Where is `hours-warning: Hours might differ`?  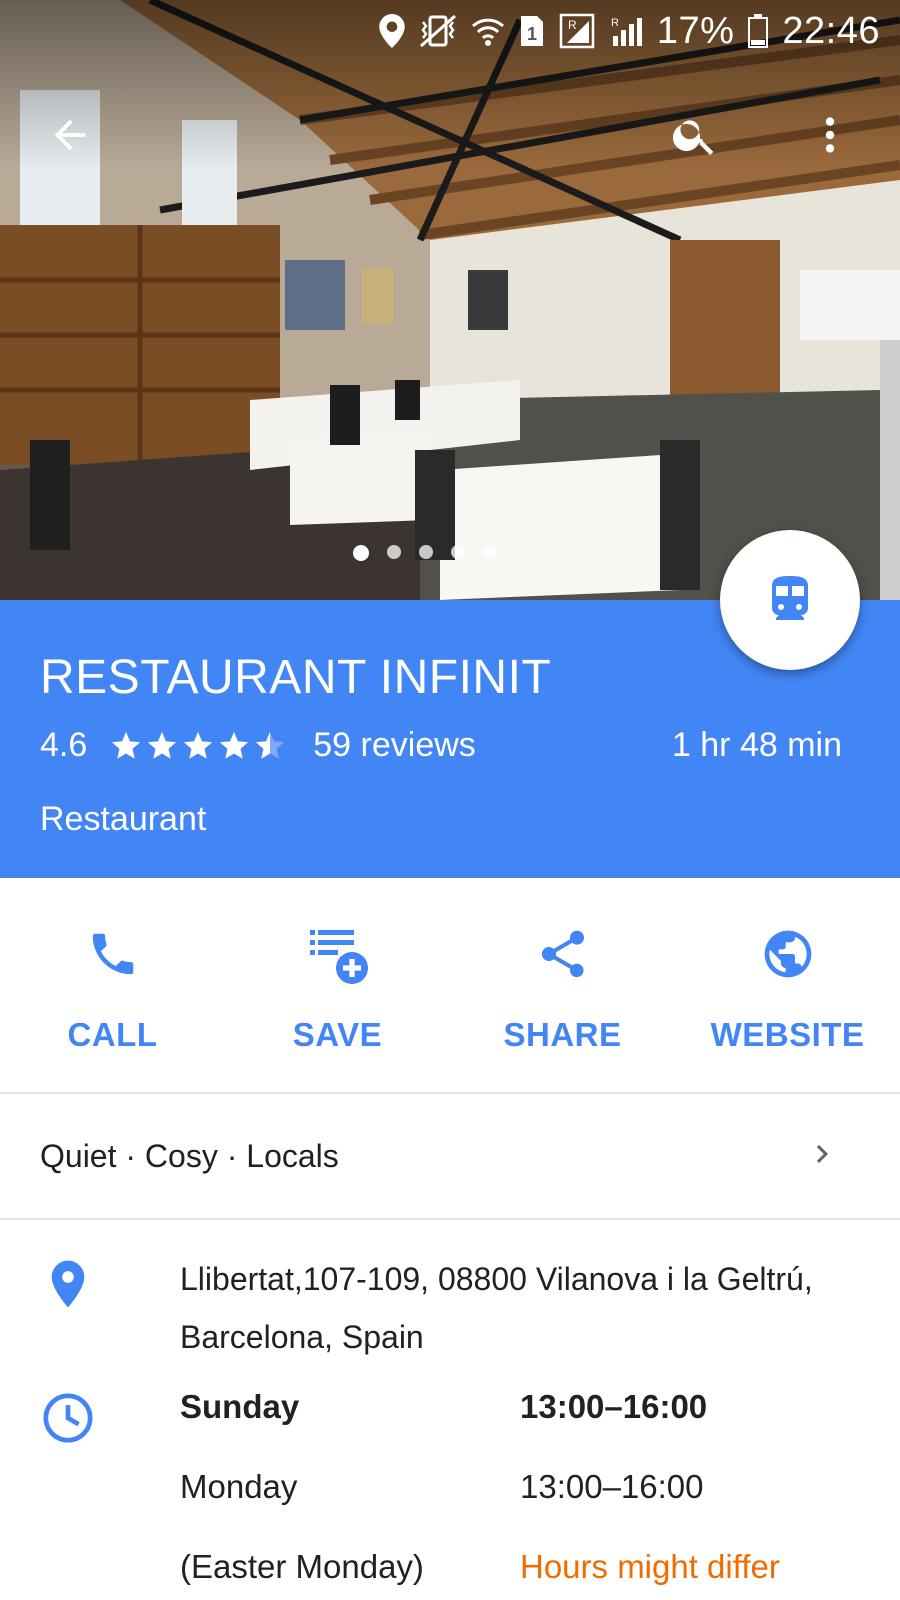 hours-warning: Hours might differ is located at coordinates (650, 1566).